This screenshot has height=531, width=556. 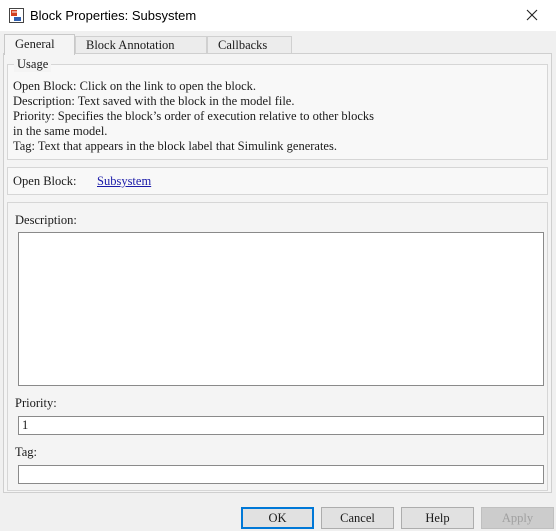 I want to click on tag-input, so click(x=281, y=474).